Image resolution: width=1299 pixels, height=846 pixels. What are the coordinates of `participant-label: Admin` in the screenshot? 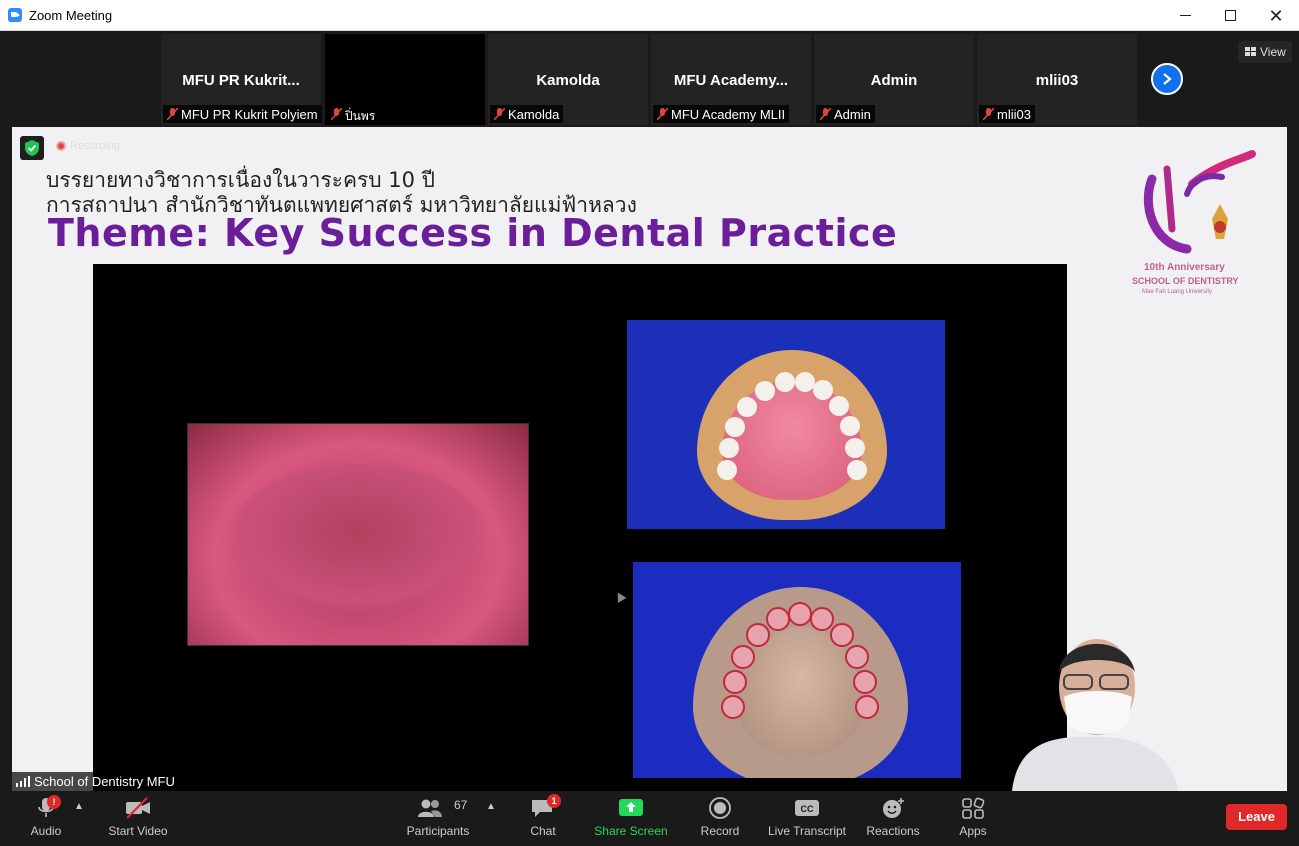 It's located at (845, 114).